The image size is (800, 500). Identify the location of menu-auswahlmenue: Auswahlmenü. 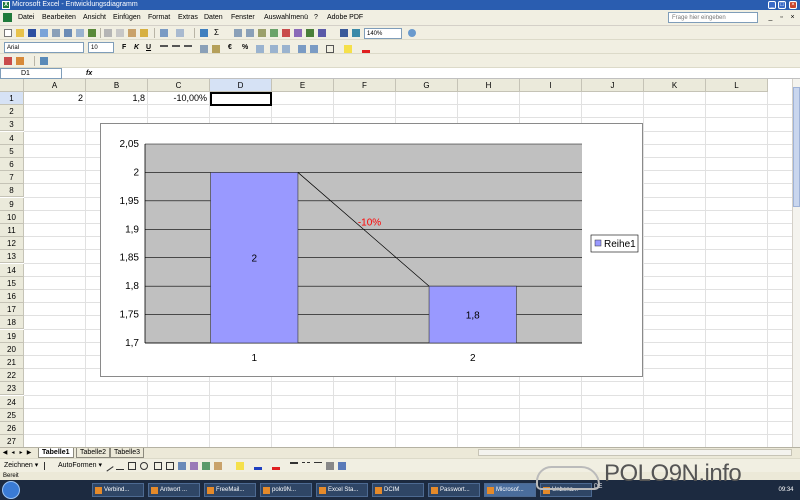
(286, 18).